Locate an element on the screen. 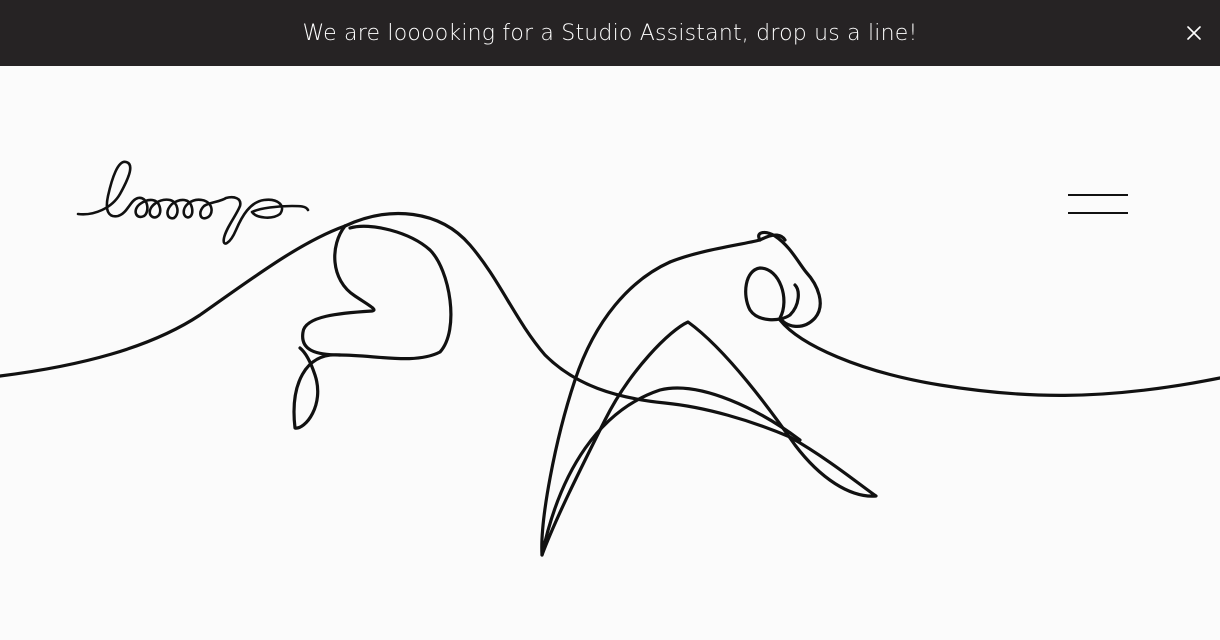 Image resolution: width=1220 pixels, height=640 pixels. looop-logo is located at coordinates (192, 204).